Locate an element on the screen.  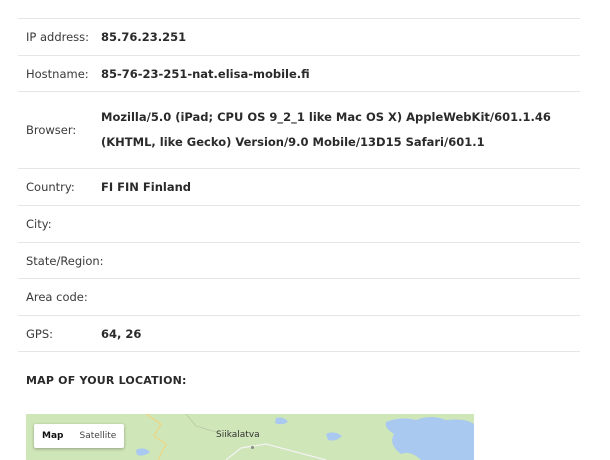
ip-address-row: IP address: 85.76.23.251 is located at coordinates (299, 37).